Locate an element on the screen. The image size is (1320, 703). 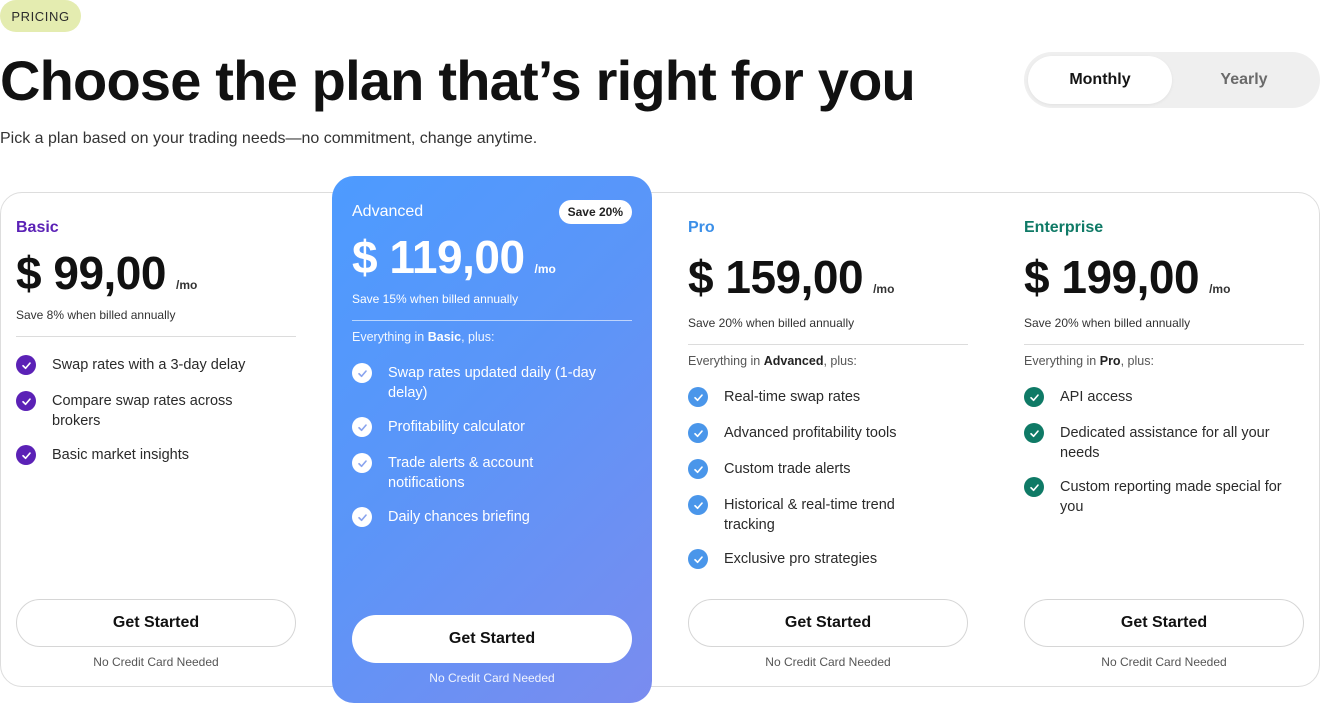
feature-item: Compare swap rates across brokers is located at coordinates (156, 411).